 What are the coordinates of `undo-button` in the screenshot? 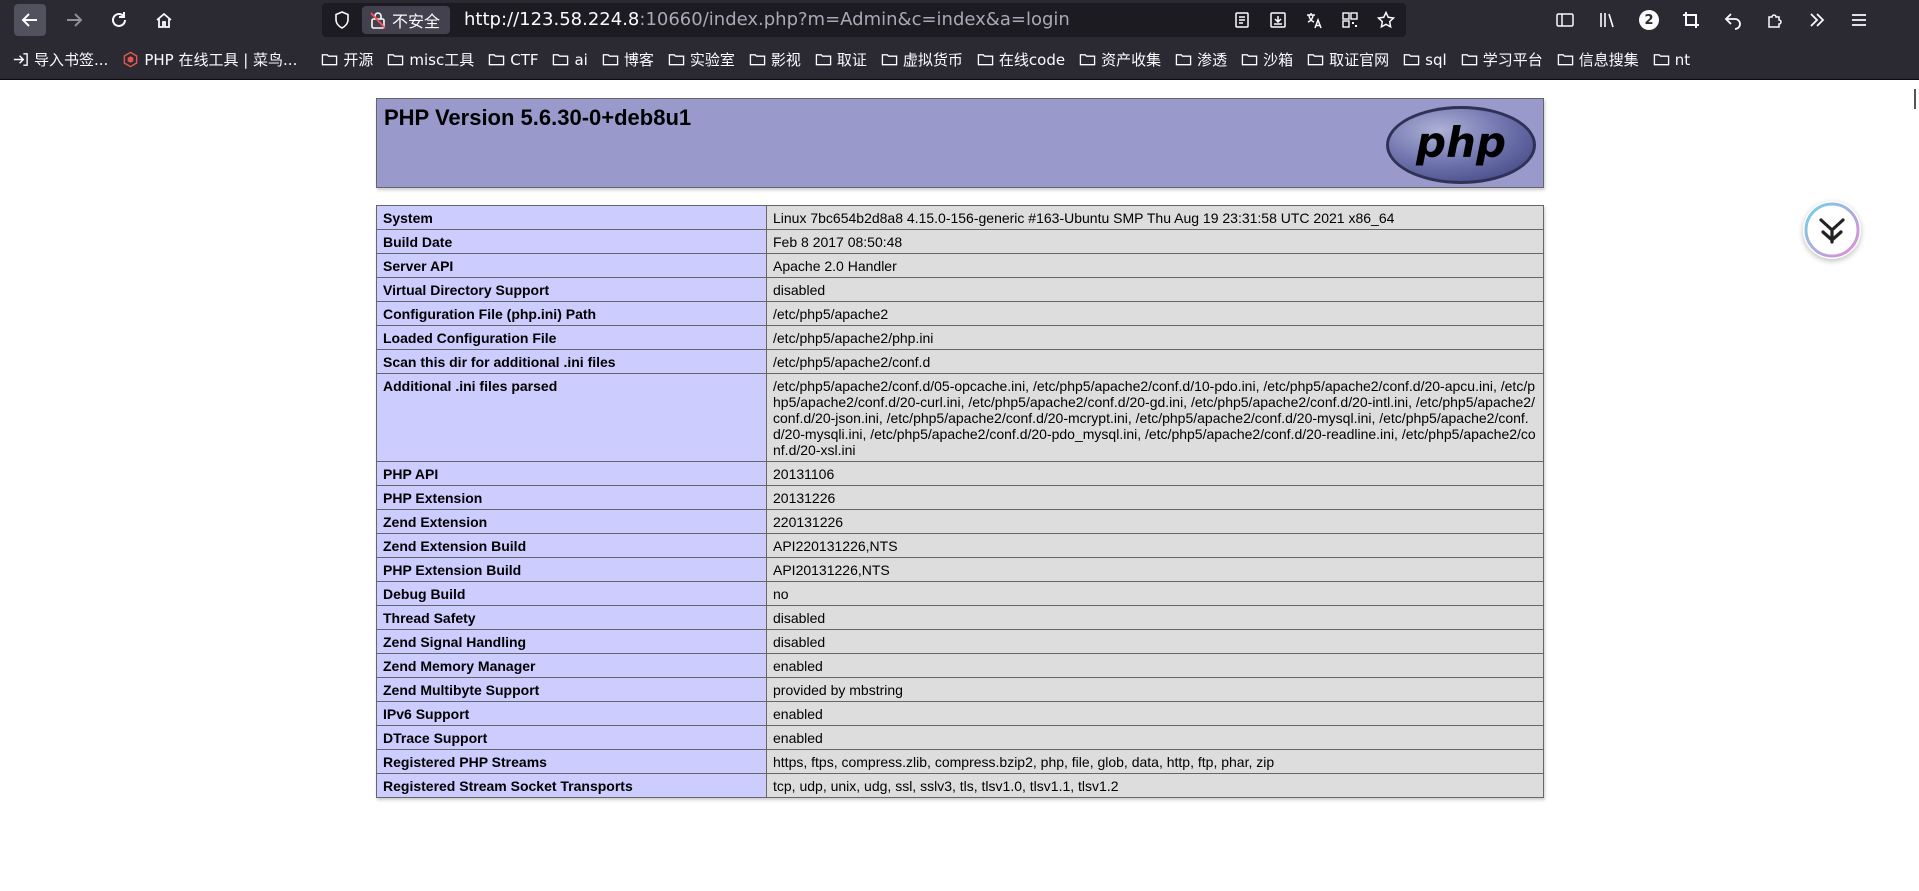 It's located at (1733, 20).